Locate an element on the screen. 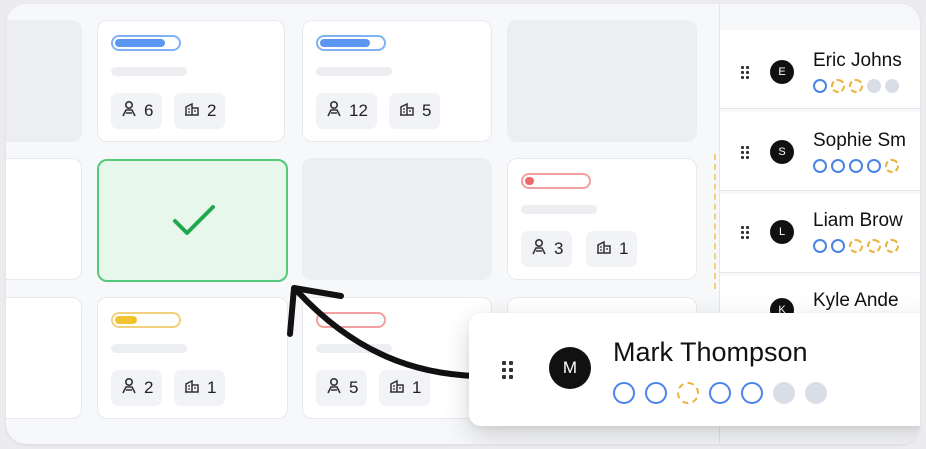  room-count-chip: 2 is located at coordinates (200, 111).